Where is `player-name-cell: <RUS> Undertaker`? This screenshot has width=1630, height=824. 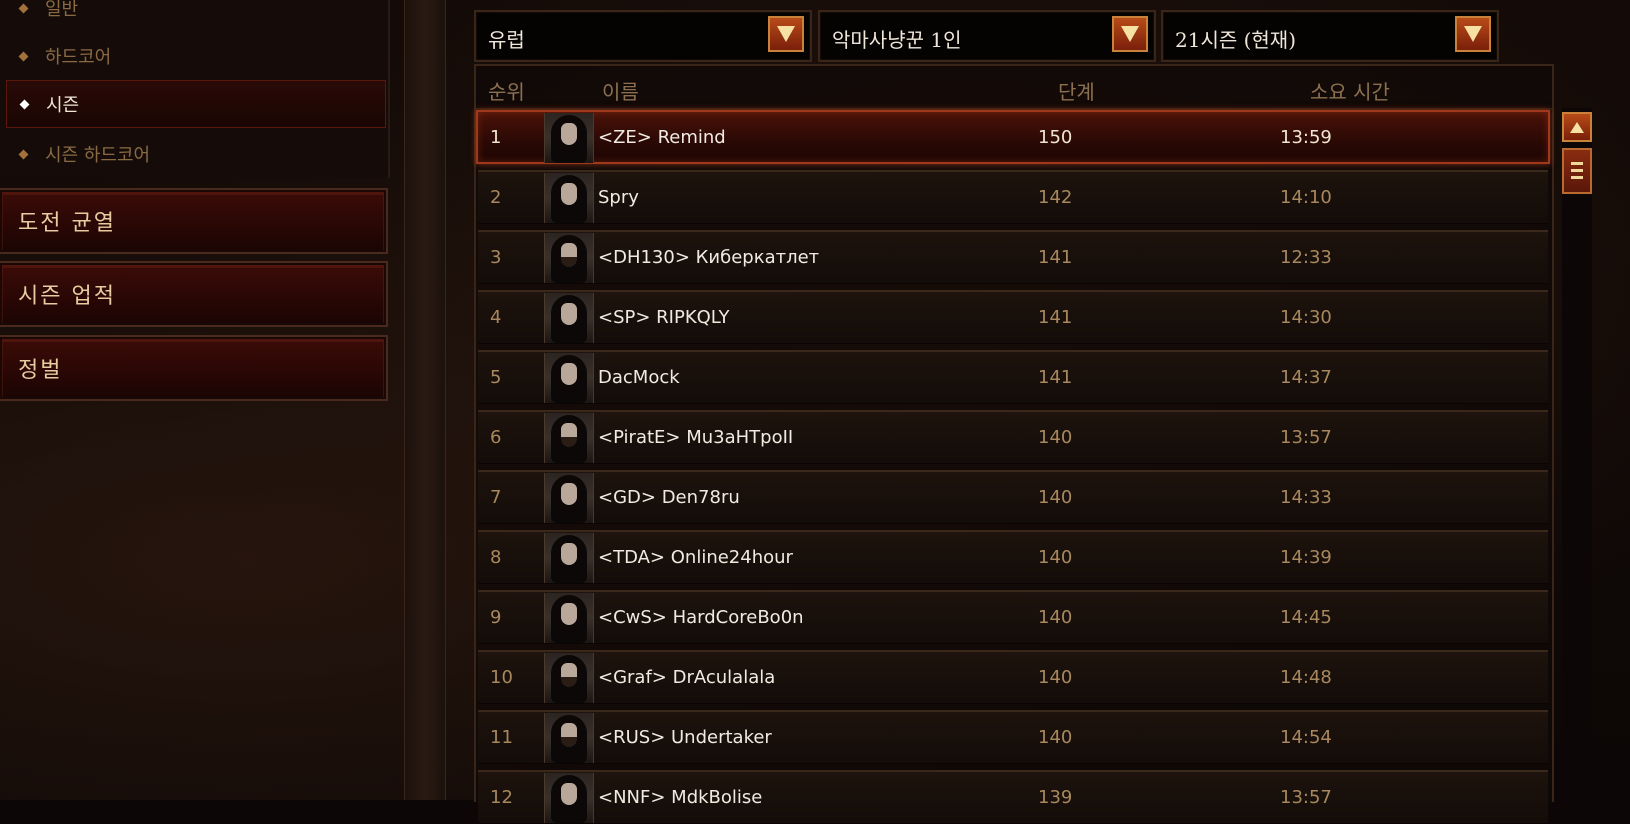
player-name-cell: <RUS> Undertaker is located at coordinates (685, 737).